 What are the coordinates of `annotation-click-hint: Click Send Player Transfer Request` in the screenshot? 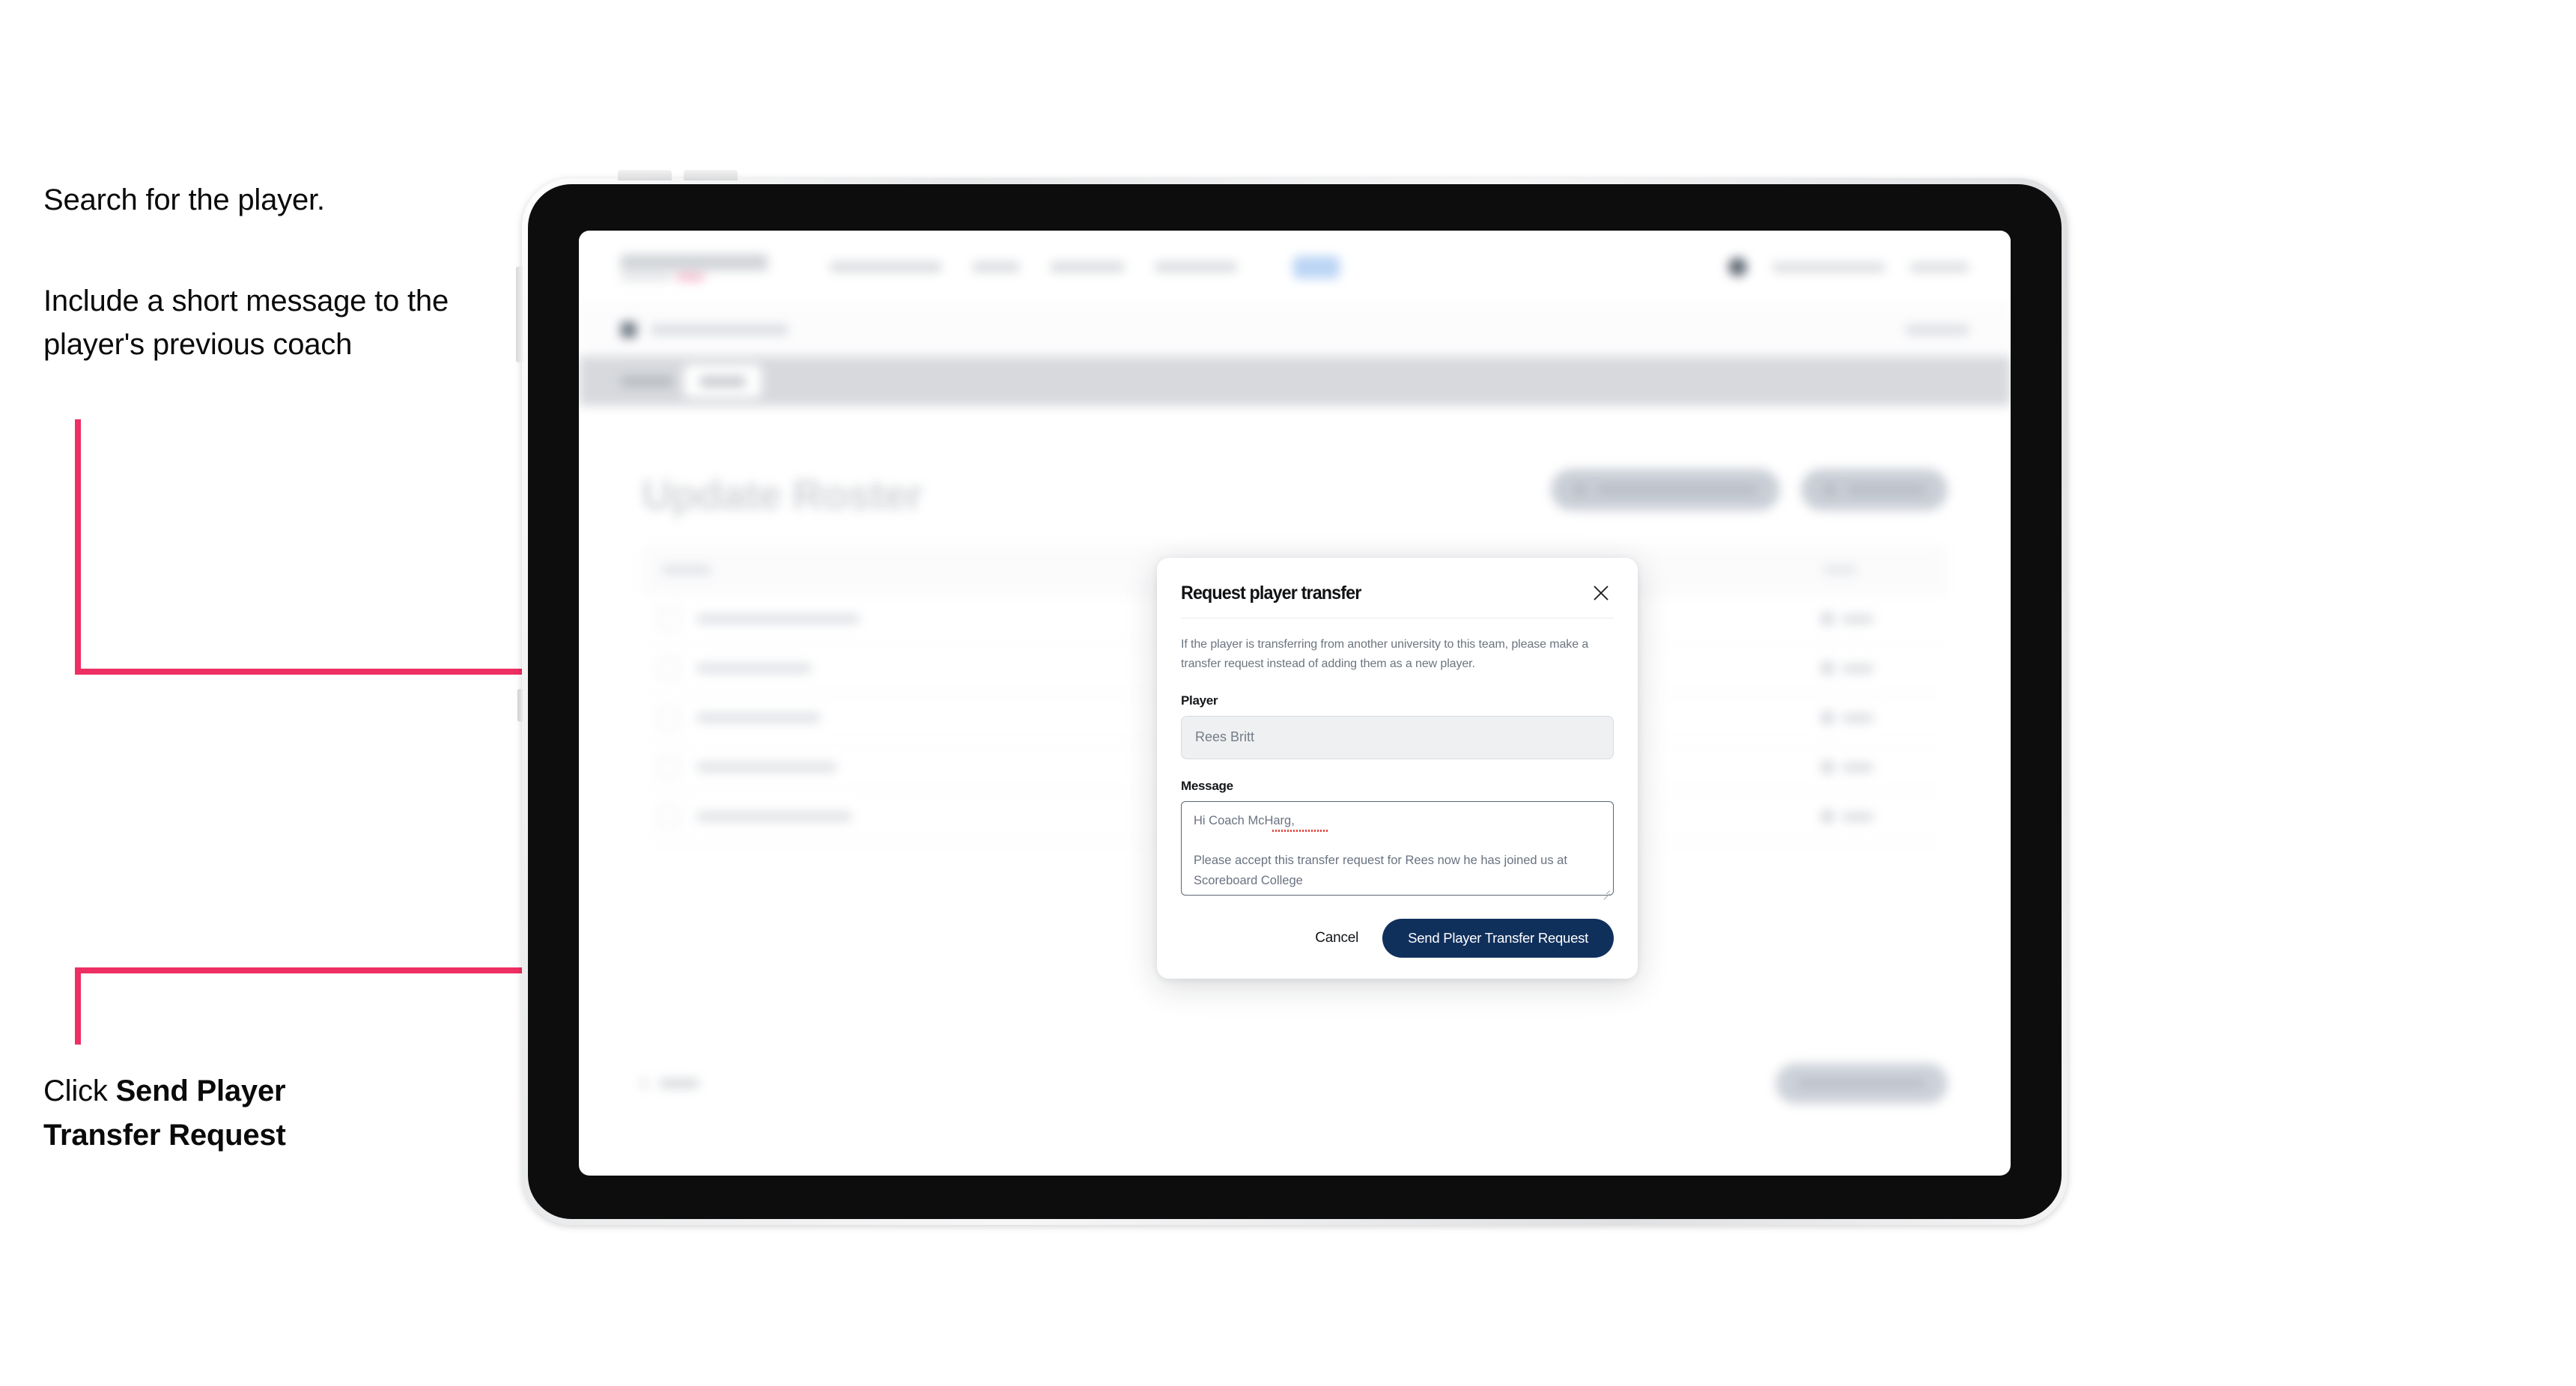 It's located at (219, 1113).